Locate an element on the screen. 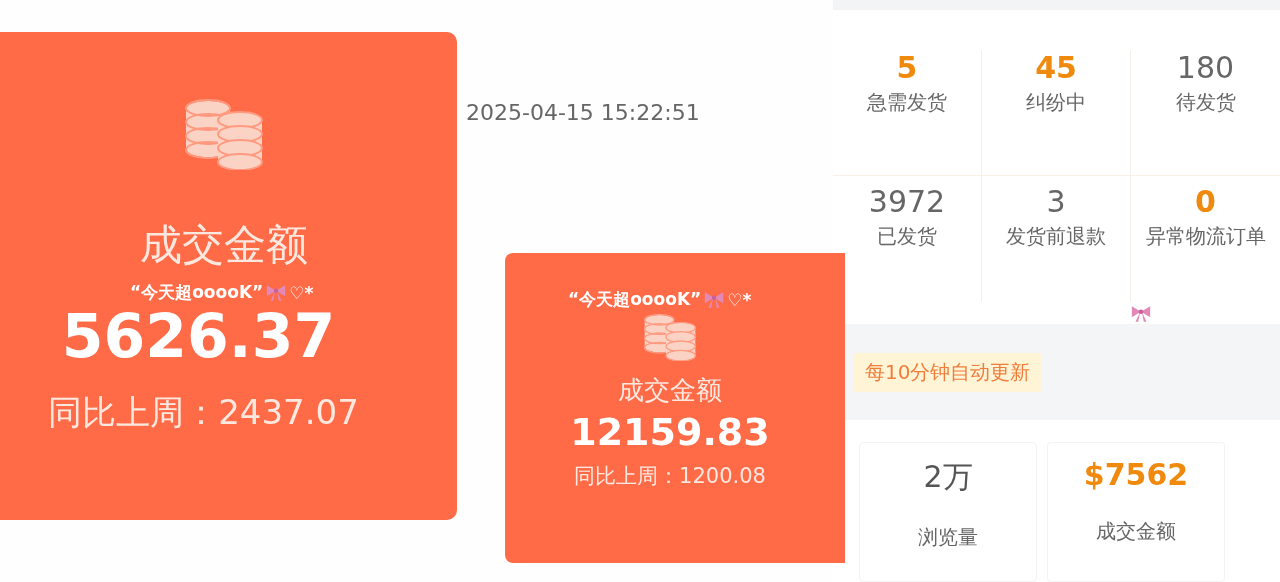 Image resolution: width=1280 pixels, height=582 pixels. timestamp: 2025-04-15 15:22:51 is located at coordinates (583, 112).